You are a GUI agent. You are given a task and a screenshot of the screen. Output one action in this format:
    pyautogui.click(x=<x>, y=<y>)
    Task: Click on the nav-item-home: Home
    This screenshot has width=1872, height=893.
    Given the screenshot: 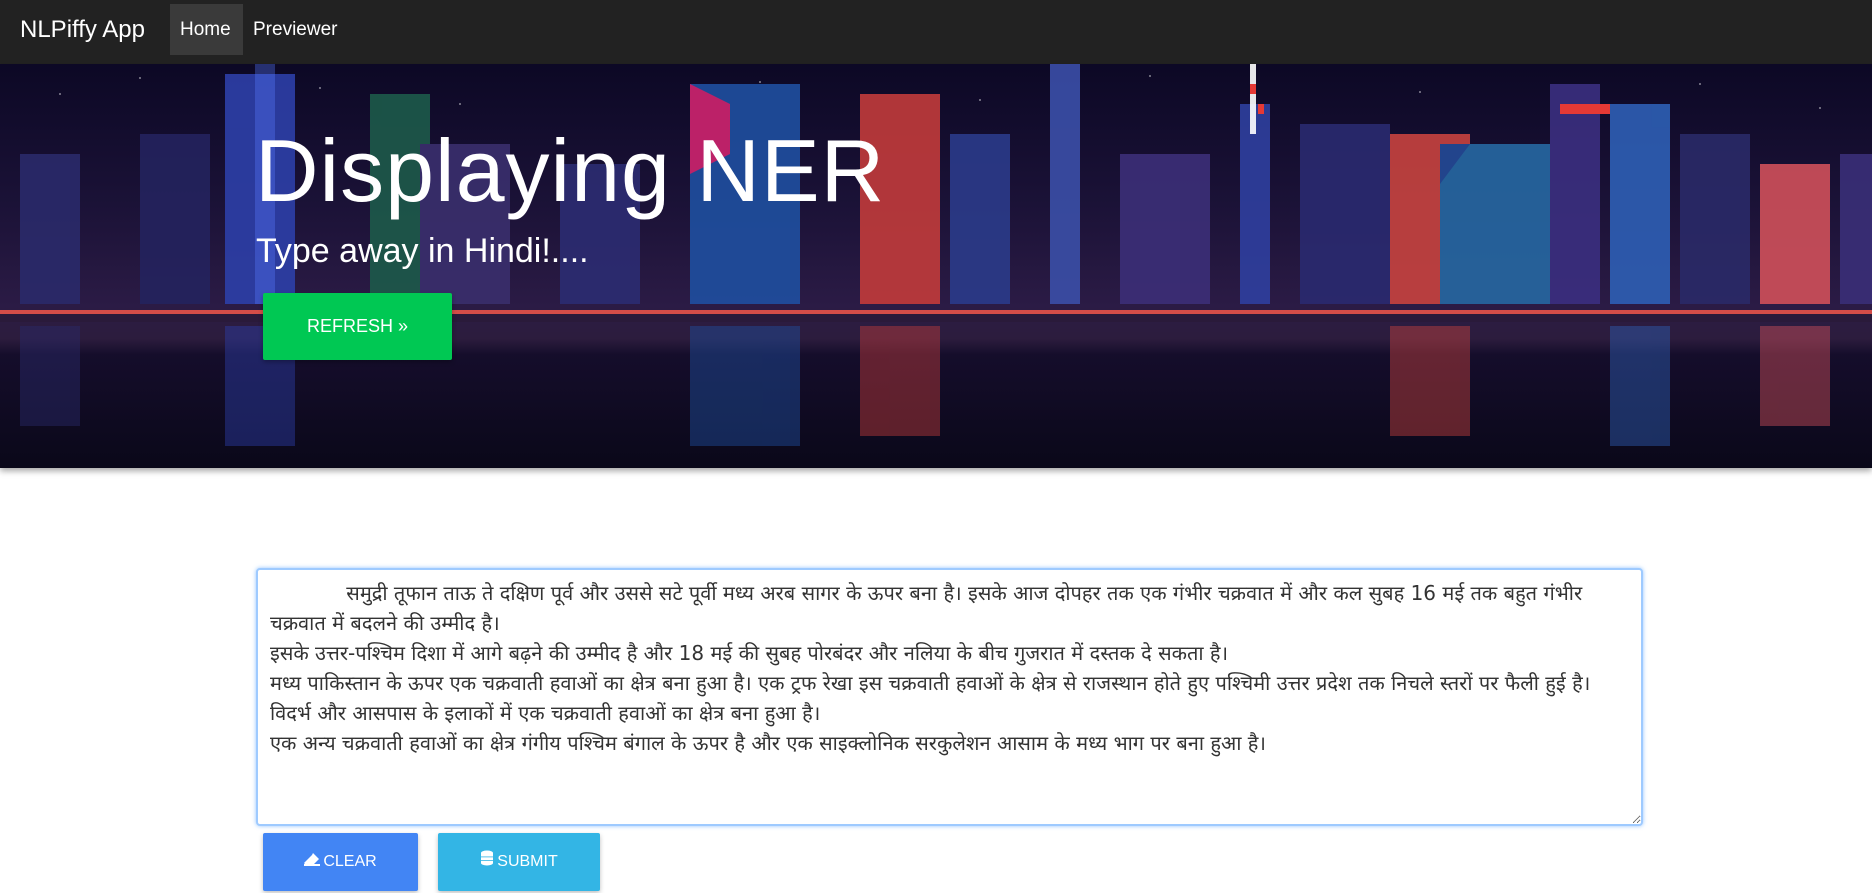 What is the action you would take?
    pyautogui.click(x=206, y=29)
    